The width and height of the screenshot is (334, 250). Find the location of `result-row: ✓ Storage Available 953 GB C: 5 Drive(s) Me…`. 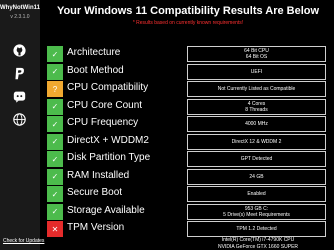

result-row: ✓ Storage Available 953 GB C: 5 Drive(s) Me… is located at coordinates (187, 211).